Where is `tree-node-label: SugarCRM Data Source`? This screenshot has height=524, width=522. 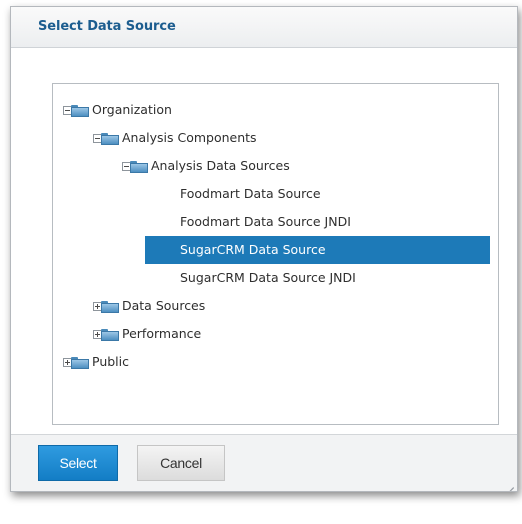
tree-node-label: SugarCRM Data Source is located at coordinates (253, 249).